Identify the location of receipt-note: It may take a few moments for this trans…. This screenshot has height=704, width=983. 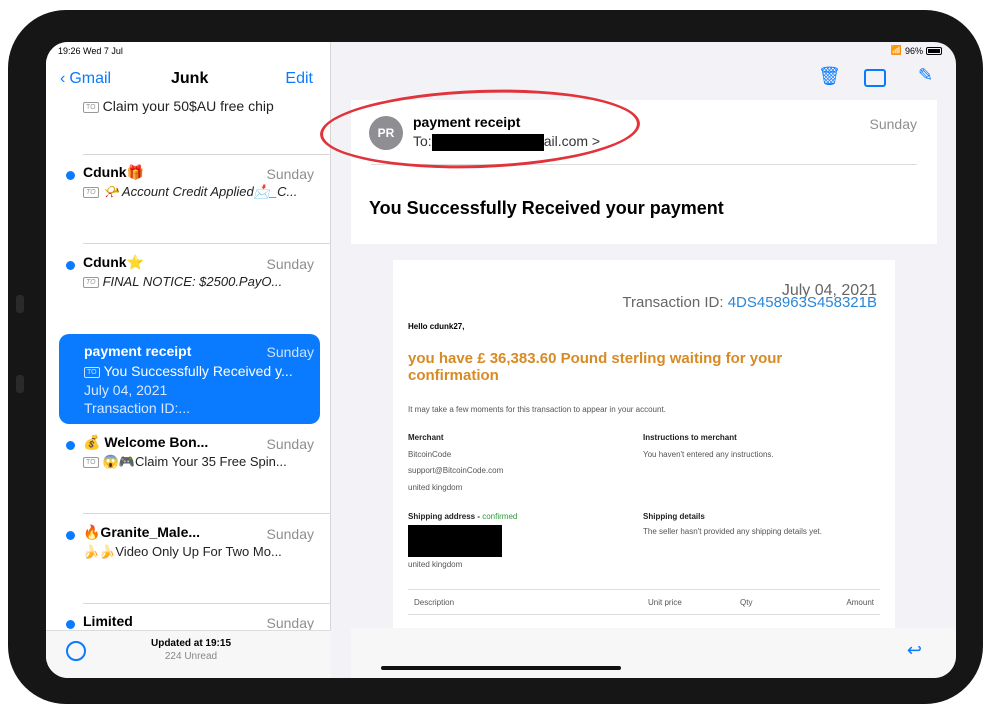
(537, 409).